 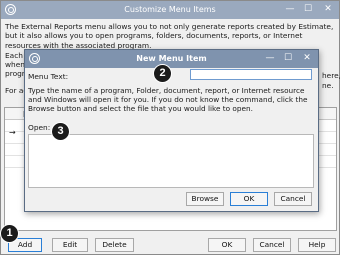 I want to click on callout-badge-1: 1, so click(x=9, y=233).